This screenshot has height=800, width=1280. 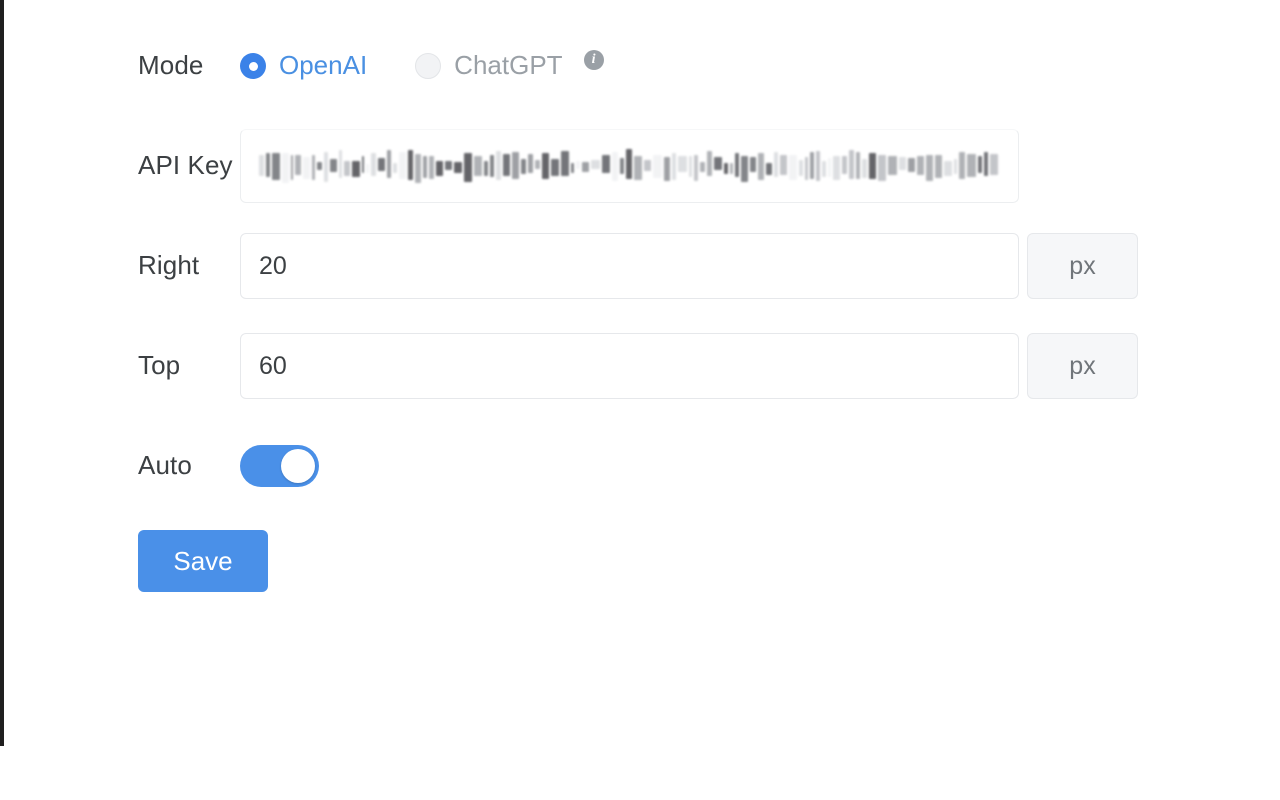 I want to click on label-api-key: API Key, so click(x=185, y=165).